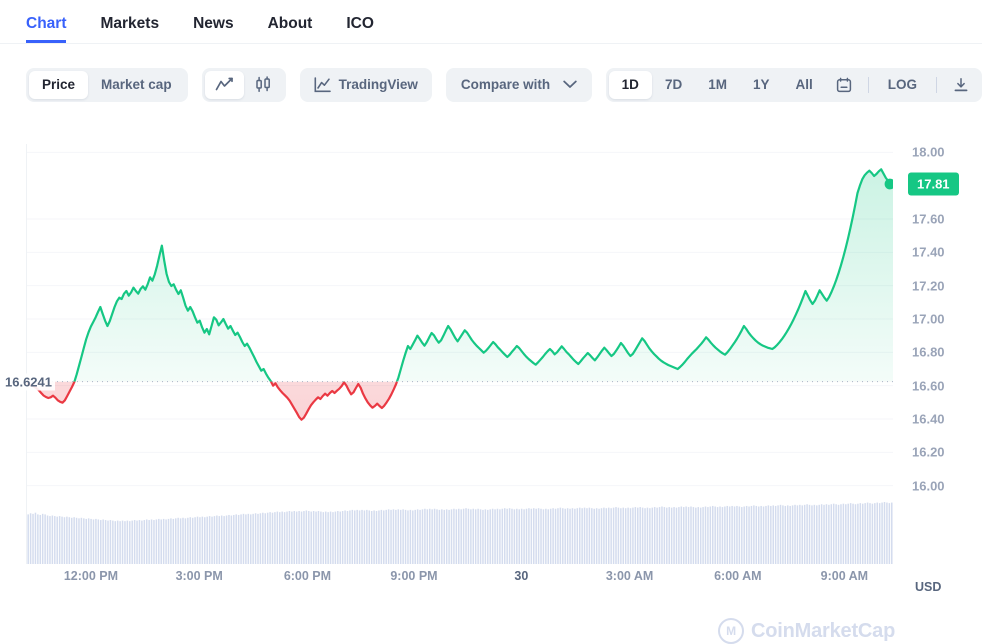 The width and height of the screenshot is (982, 644). Describe the element at coordinates (928, 452) in the screenshot. I see `y-axis-tick: 16.20` at that location.